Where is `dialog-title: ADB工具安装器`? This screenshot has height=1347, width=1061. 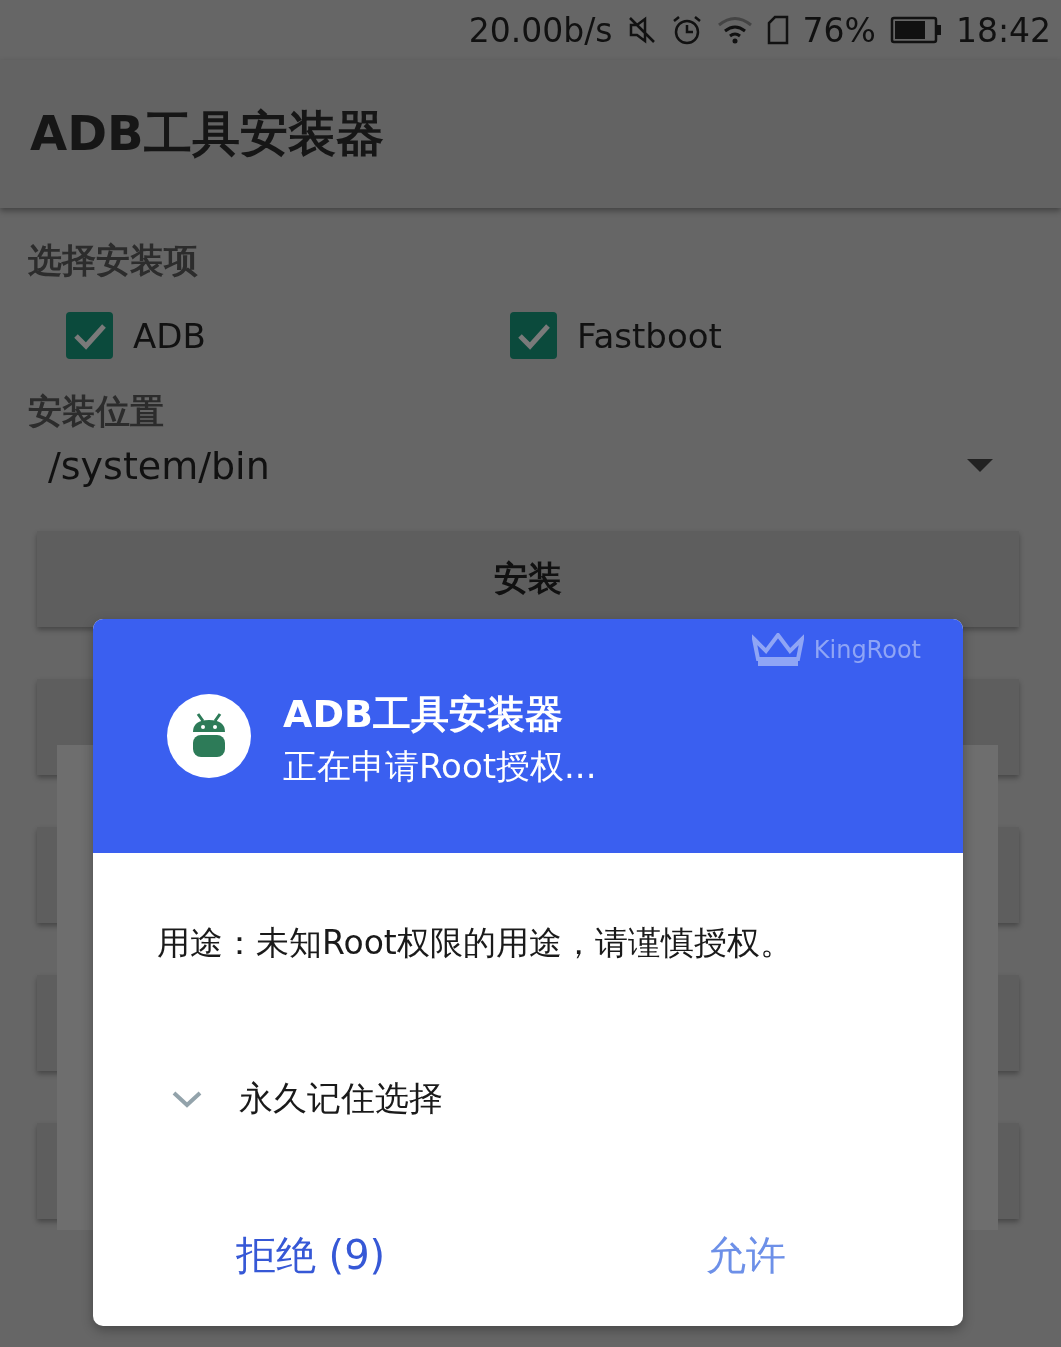
dialog-title: ADB工具安装器 is located at coordinates (423, 714).